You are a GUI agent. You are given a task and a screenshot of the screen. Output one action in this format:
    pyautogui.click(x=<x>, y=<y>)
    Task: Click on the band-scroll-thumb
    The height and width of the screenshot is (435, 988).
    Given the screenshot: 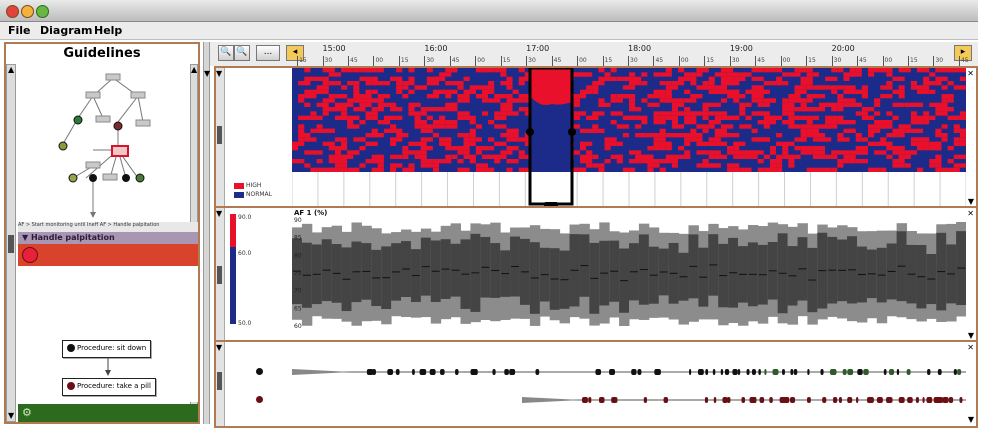 What is the action you would take?
    pyautogui.click(x=219, y=275)
    